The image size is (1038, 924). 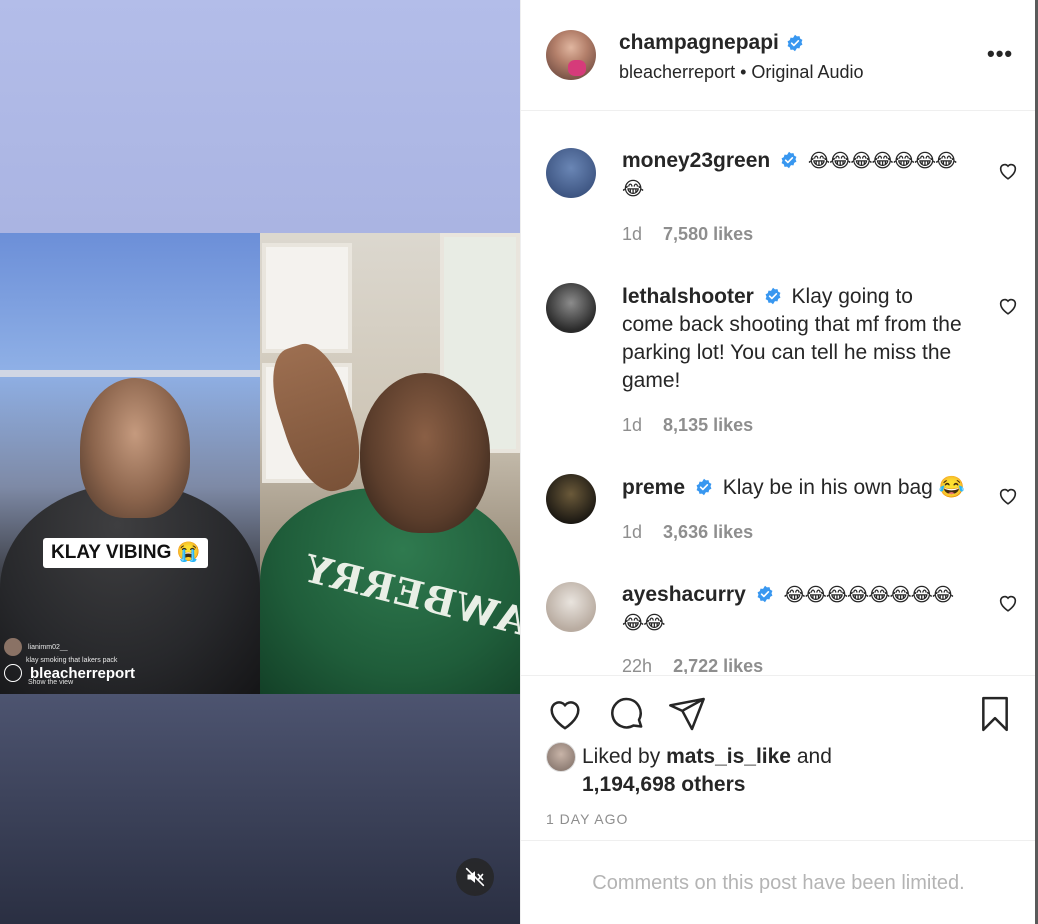 I want to click on window-pane, so click(x=307, y=298).